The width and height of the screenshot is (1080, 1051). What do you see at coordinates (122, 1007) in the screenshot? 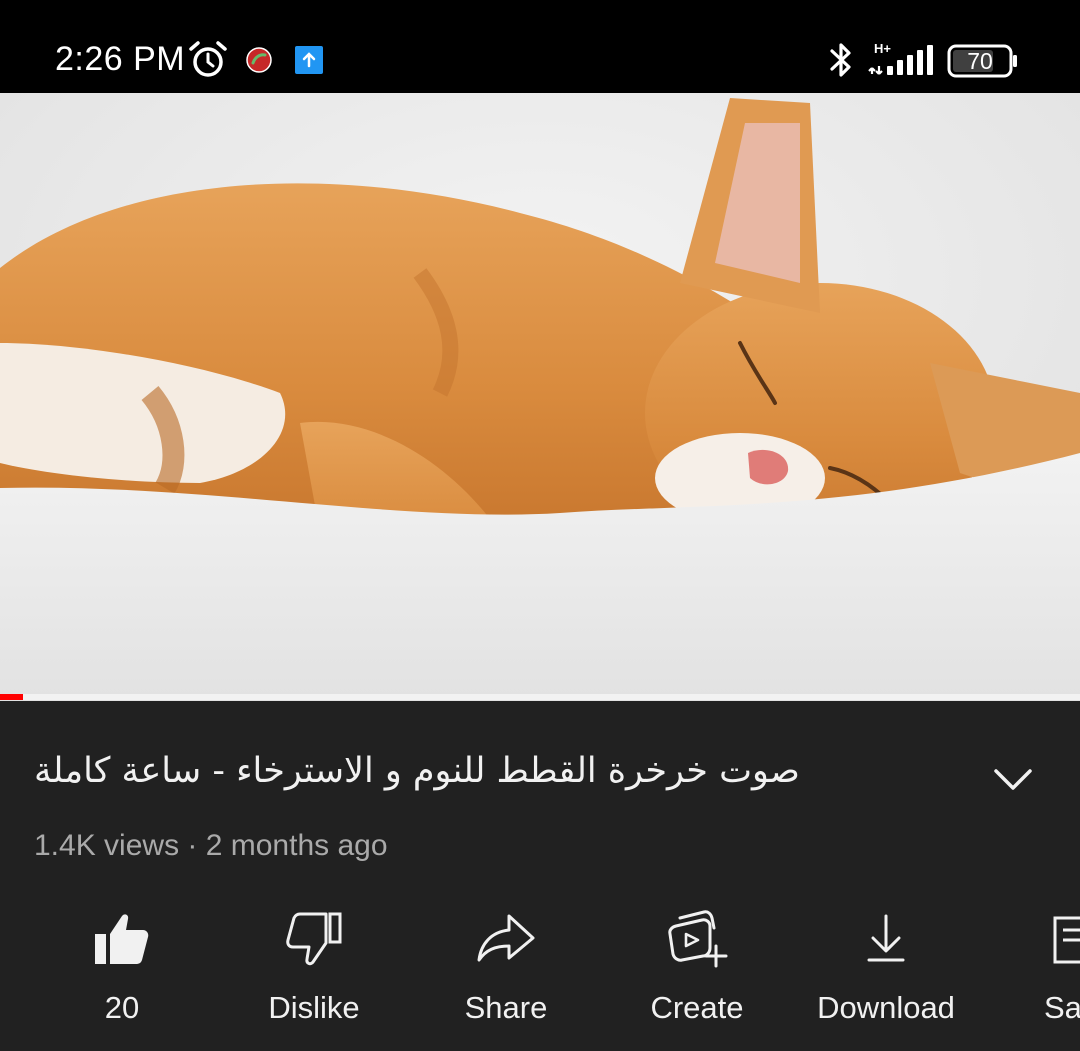
I see `like-count: 20` at bounding box center [122, 1007].